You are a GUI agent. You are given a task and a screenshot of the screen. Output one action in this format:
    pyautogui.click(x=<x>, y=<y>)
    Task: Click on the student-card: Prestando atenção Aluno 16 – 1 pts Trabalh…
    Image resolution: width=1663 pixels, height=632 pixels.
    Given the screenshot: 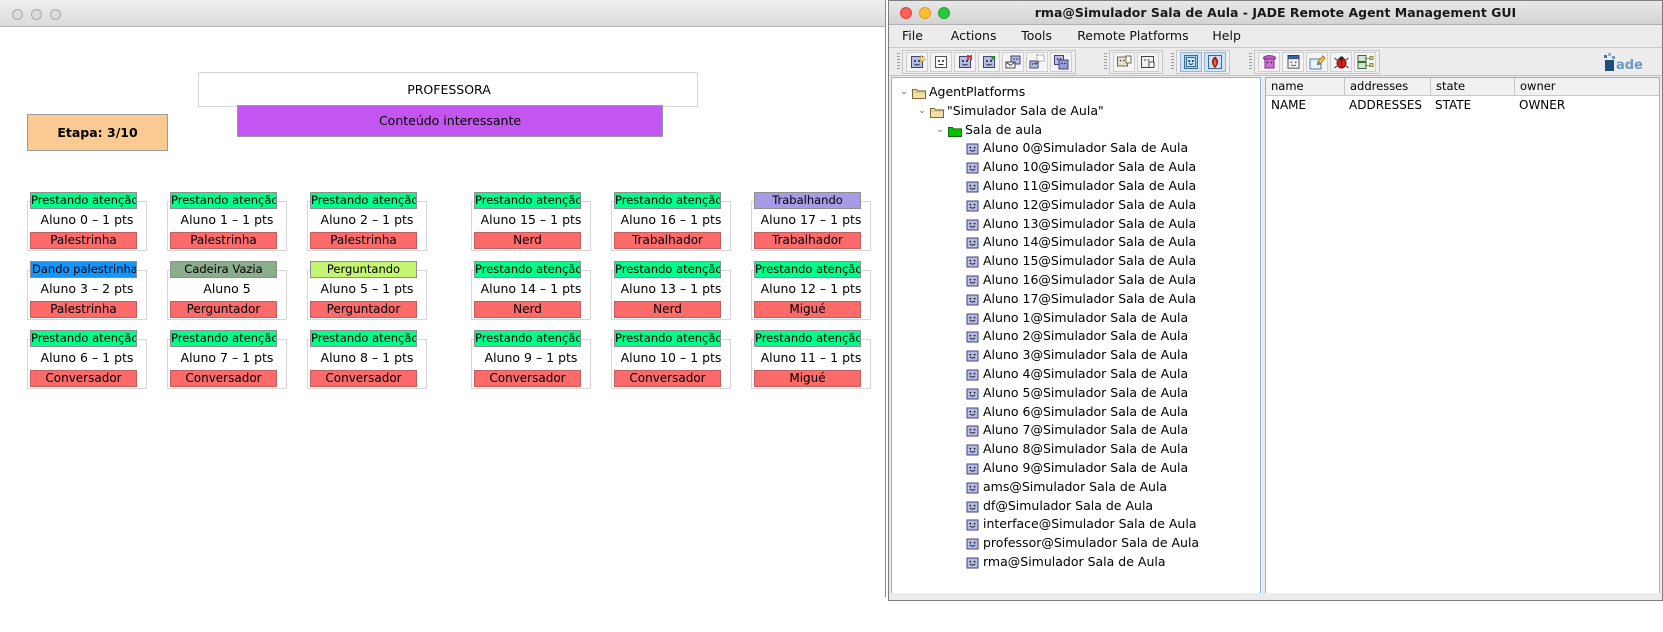 What is the action you would take?
    pyautogui.click(x=674, y=223)
    